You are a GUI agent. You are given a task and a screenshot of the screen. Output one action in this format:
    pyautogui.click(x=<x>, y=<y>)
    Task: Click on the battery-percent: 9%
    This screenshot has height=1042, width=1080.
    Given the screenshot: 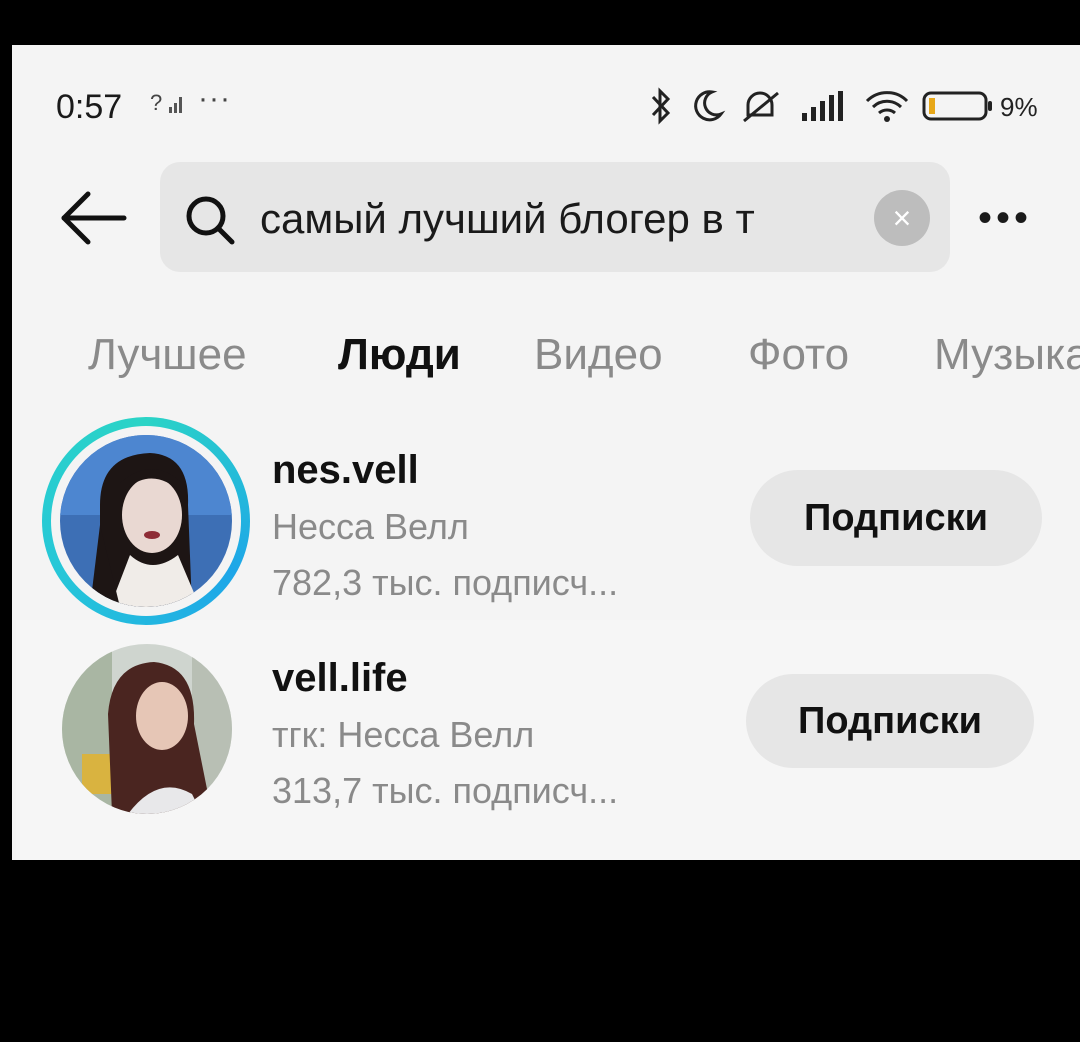 What is the action you would take?
    pyautogui.click(x=1019, y=107)
    